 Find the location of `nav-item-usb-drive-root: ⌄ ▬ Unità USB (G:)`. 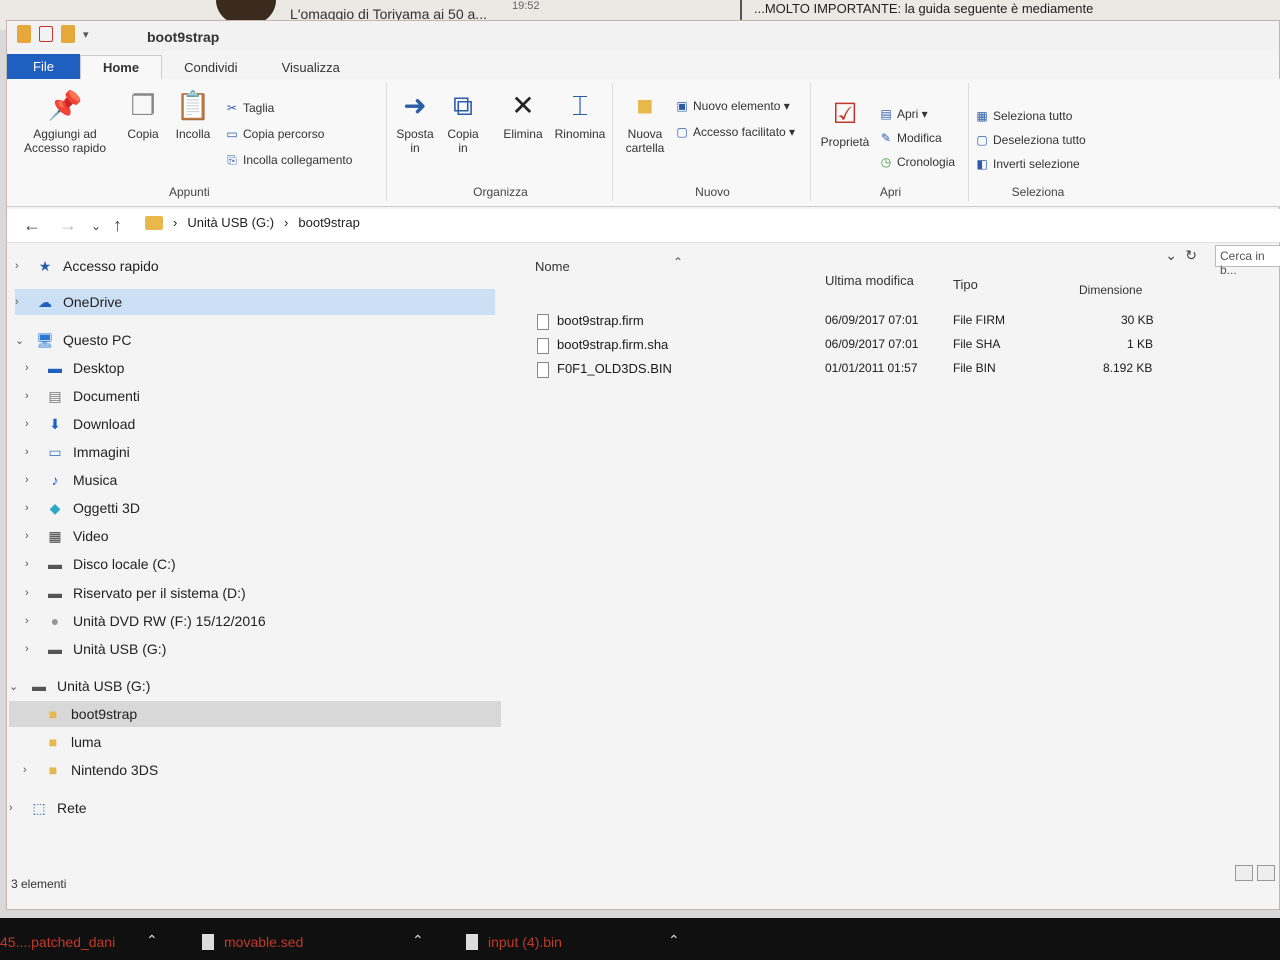

nav-item-usb-drive-root: ⌄ ▬ Unità USB (G:) is located at coordinates (252, 686).